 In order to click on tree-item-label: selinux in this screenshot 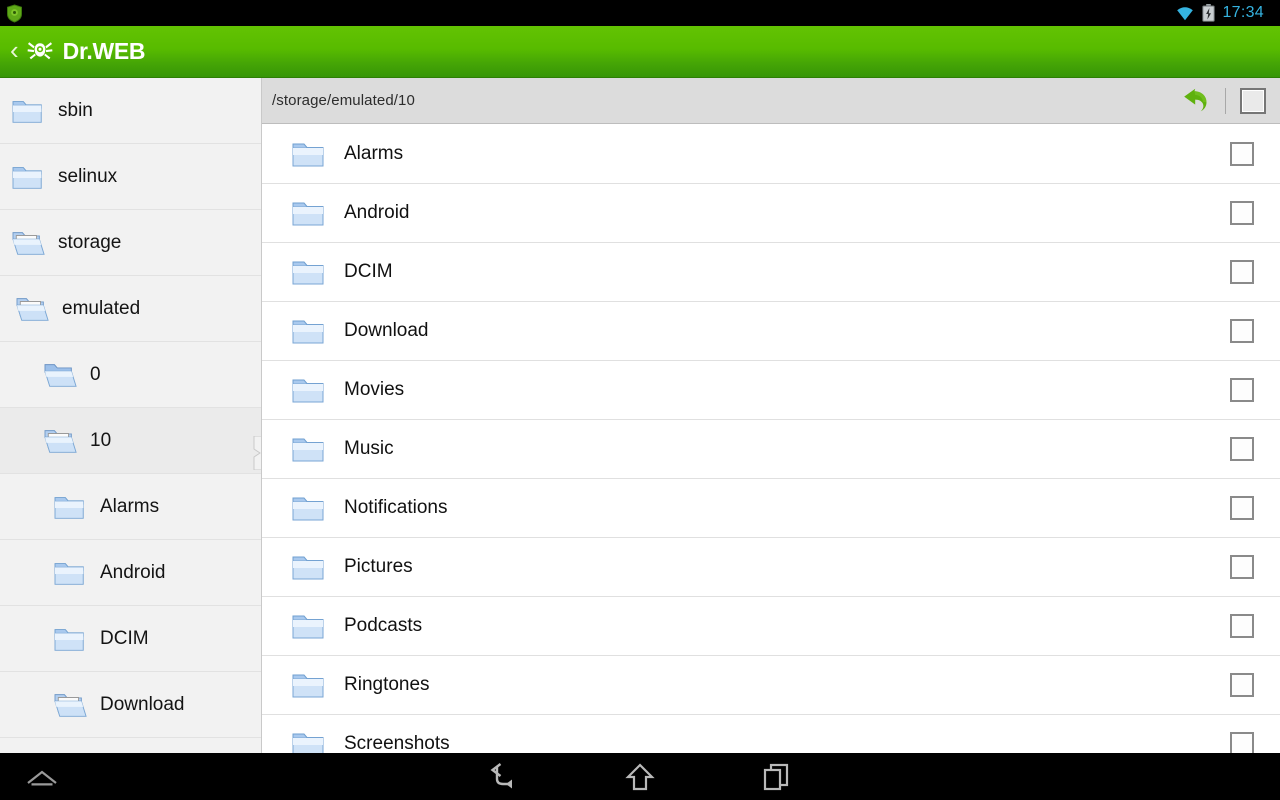, I will do `click(88, 176)`.